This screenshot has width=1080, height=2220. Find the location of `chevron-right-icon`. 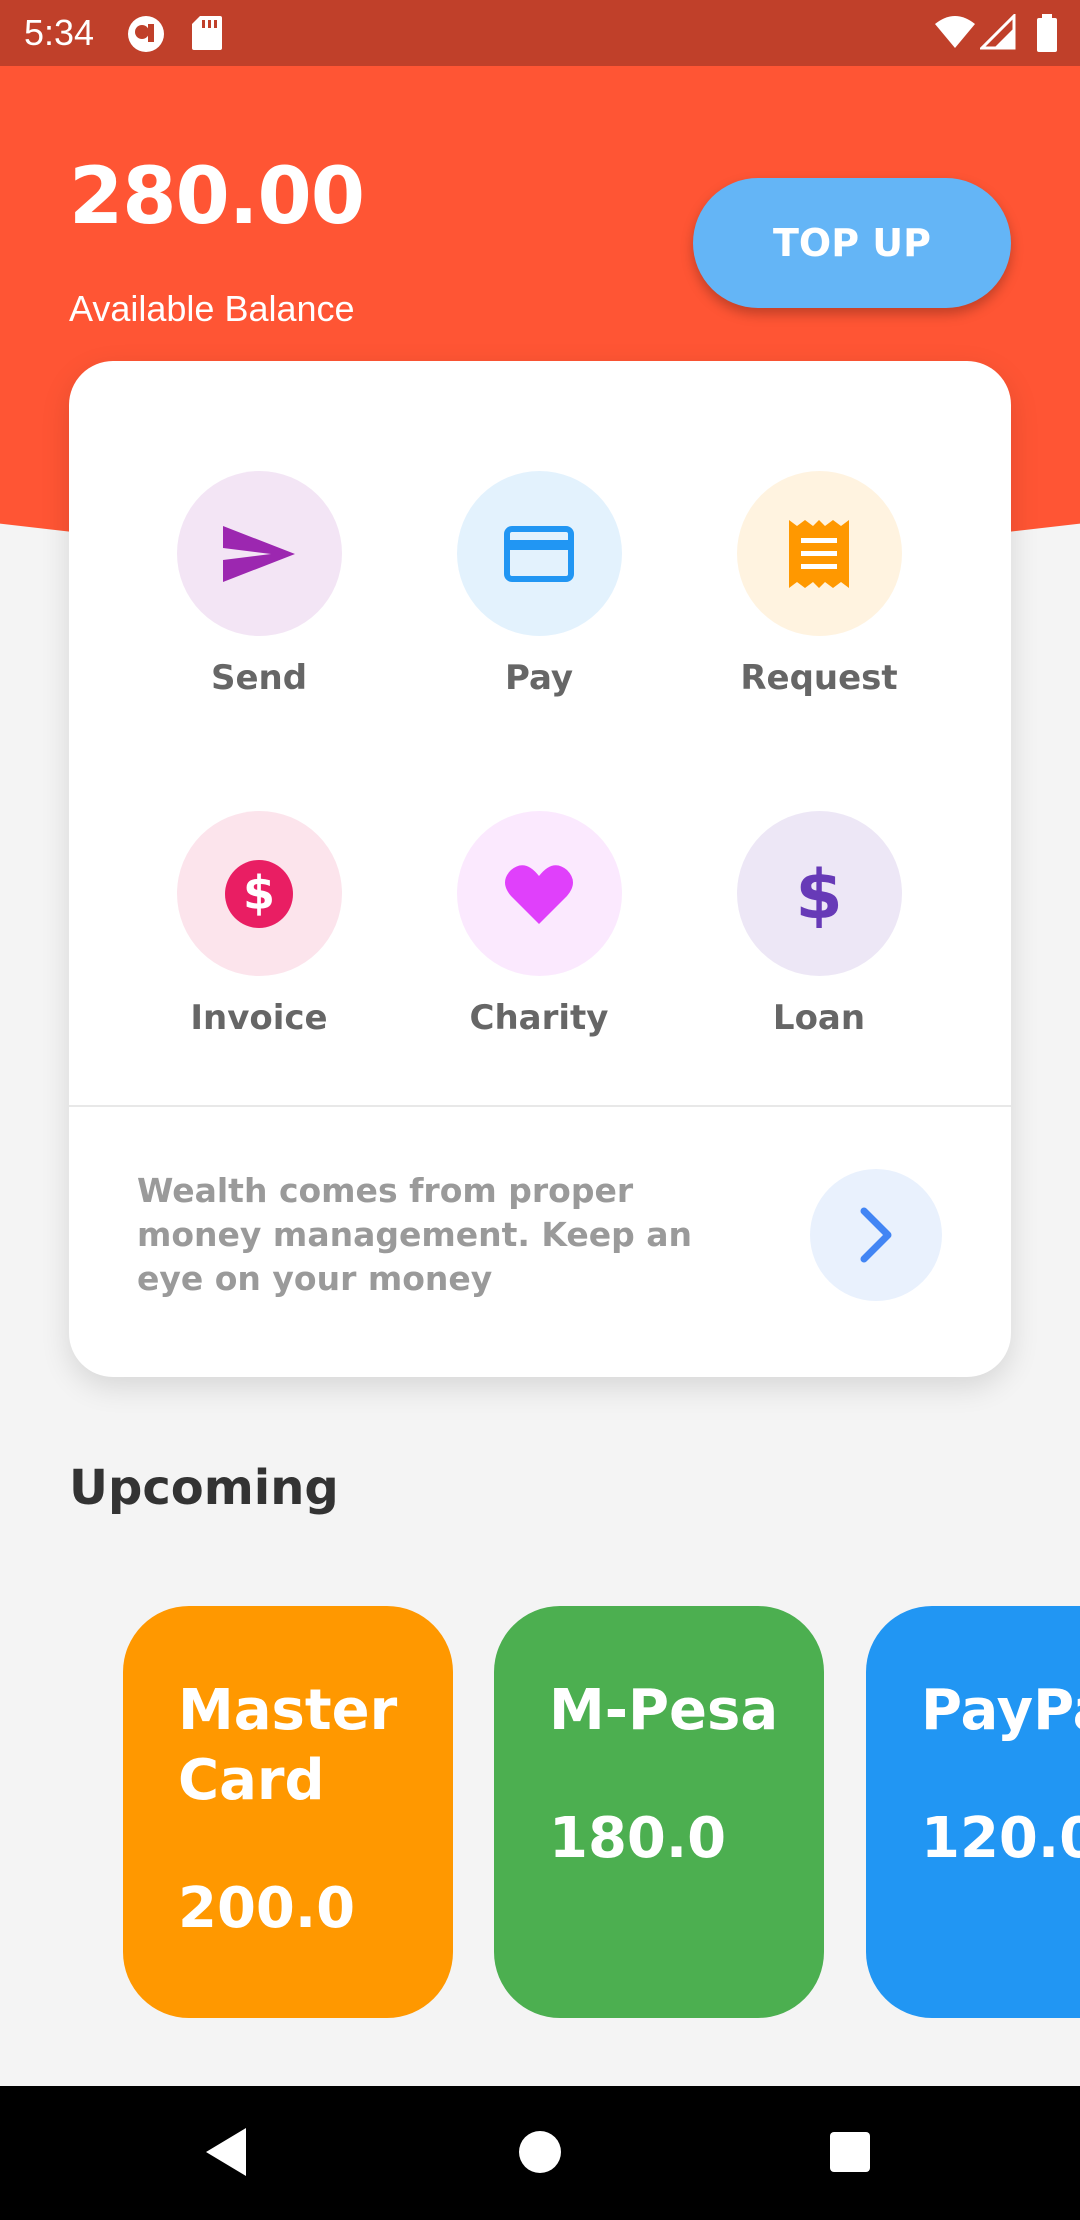

chevron-right-icon is located at coordinates (876, 1235).